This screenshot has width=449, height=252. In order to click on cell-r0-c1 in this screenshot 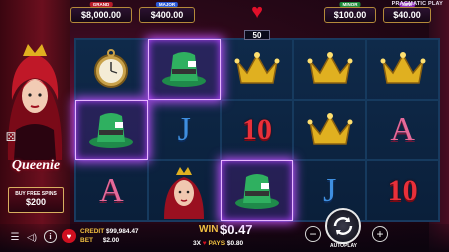, I will do `click(184, 69)`.